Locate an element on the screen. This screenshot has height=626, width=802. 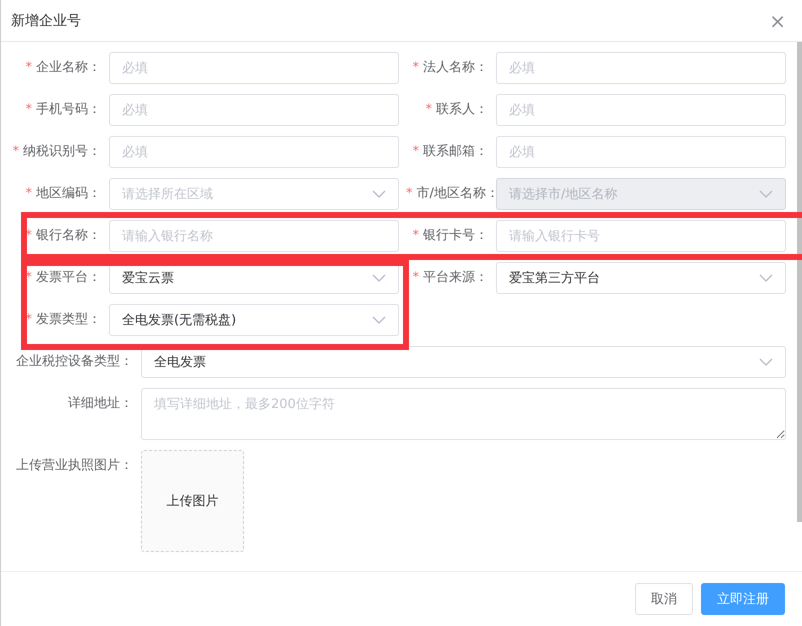
field-label: 上传营业执照图片： is located at coordinates (74, 465).